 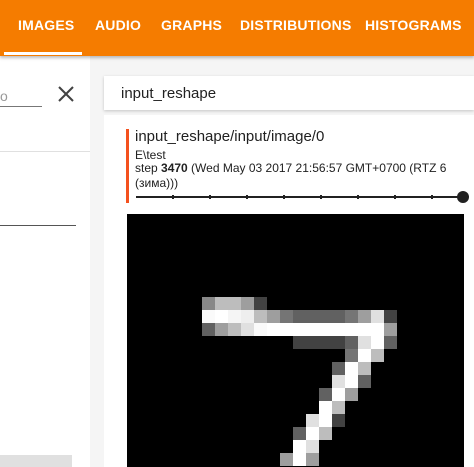 What do you see at coordinates (230, 136) in the screenshot?
I see `card-tag-title: input_reshape/input/image/0` at bounding box center [230, 136].